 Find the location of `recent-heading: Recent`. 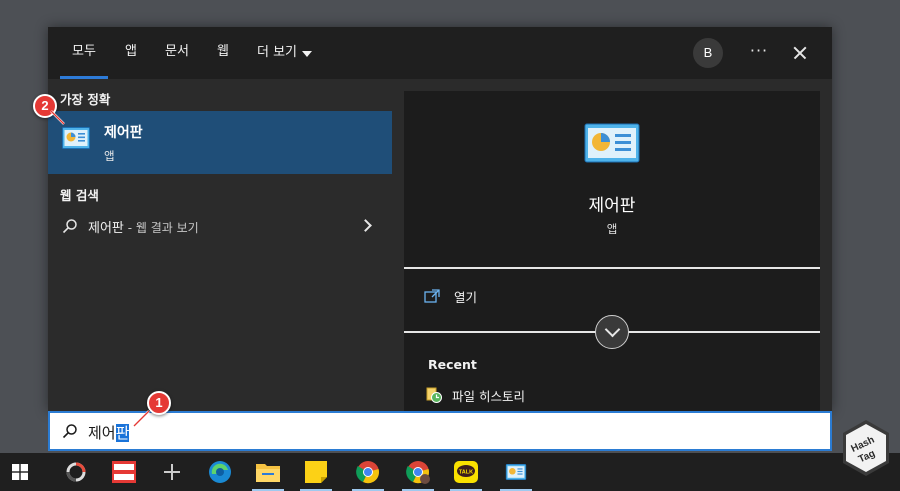

recent-heading: Recent is located at coordinates (452, 364).